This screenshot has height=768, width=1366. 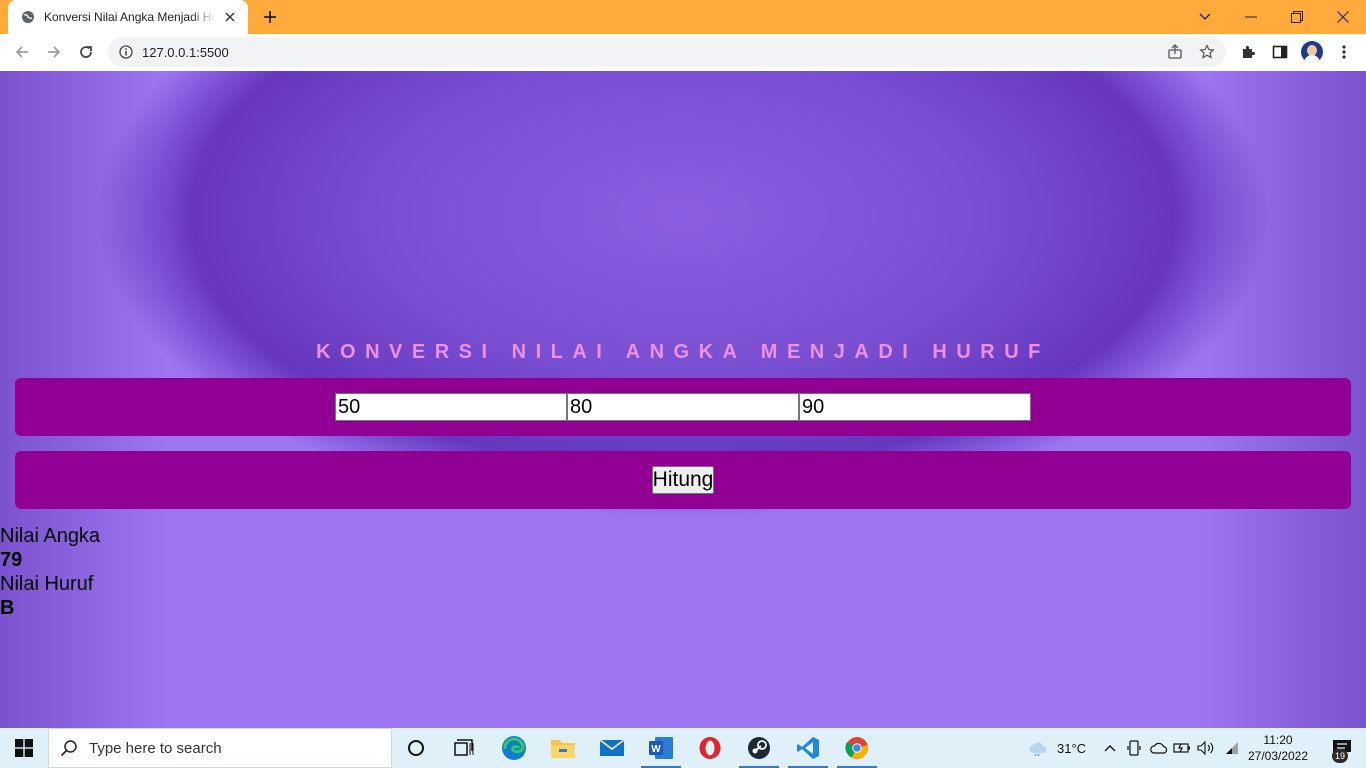 What do you see at coordinates (759, 748) in the screenshot?
I see `steam-icon` at bounding box center [759, 748].